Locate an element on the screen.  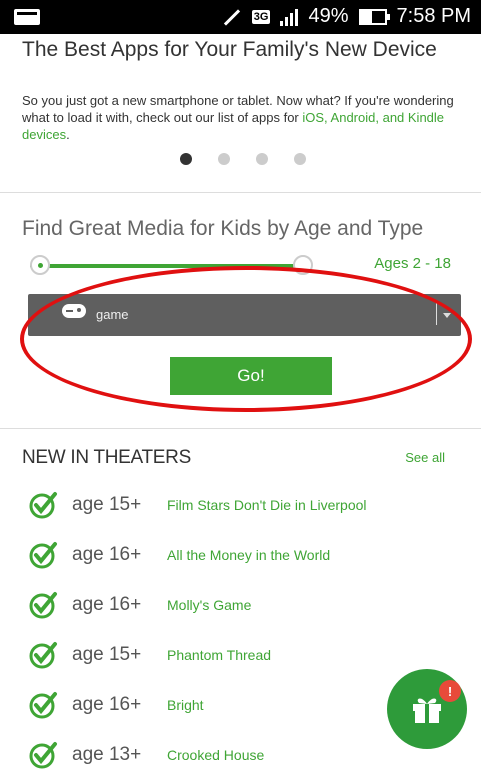
battery-percent: 49% is located at coordinates (328, 16).